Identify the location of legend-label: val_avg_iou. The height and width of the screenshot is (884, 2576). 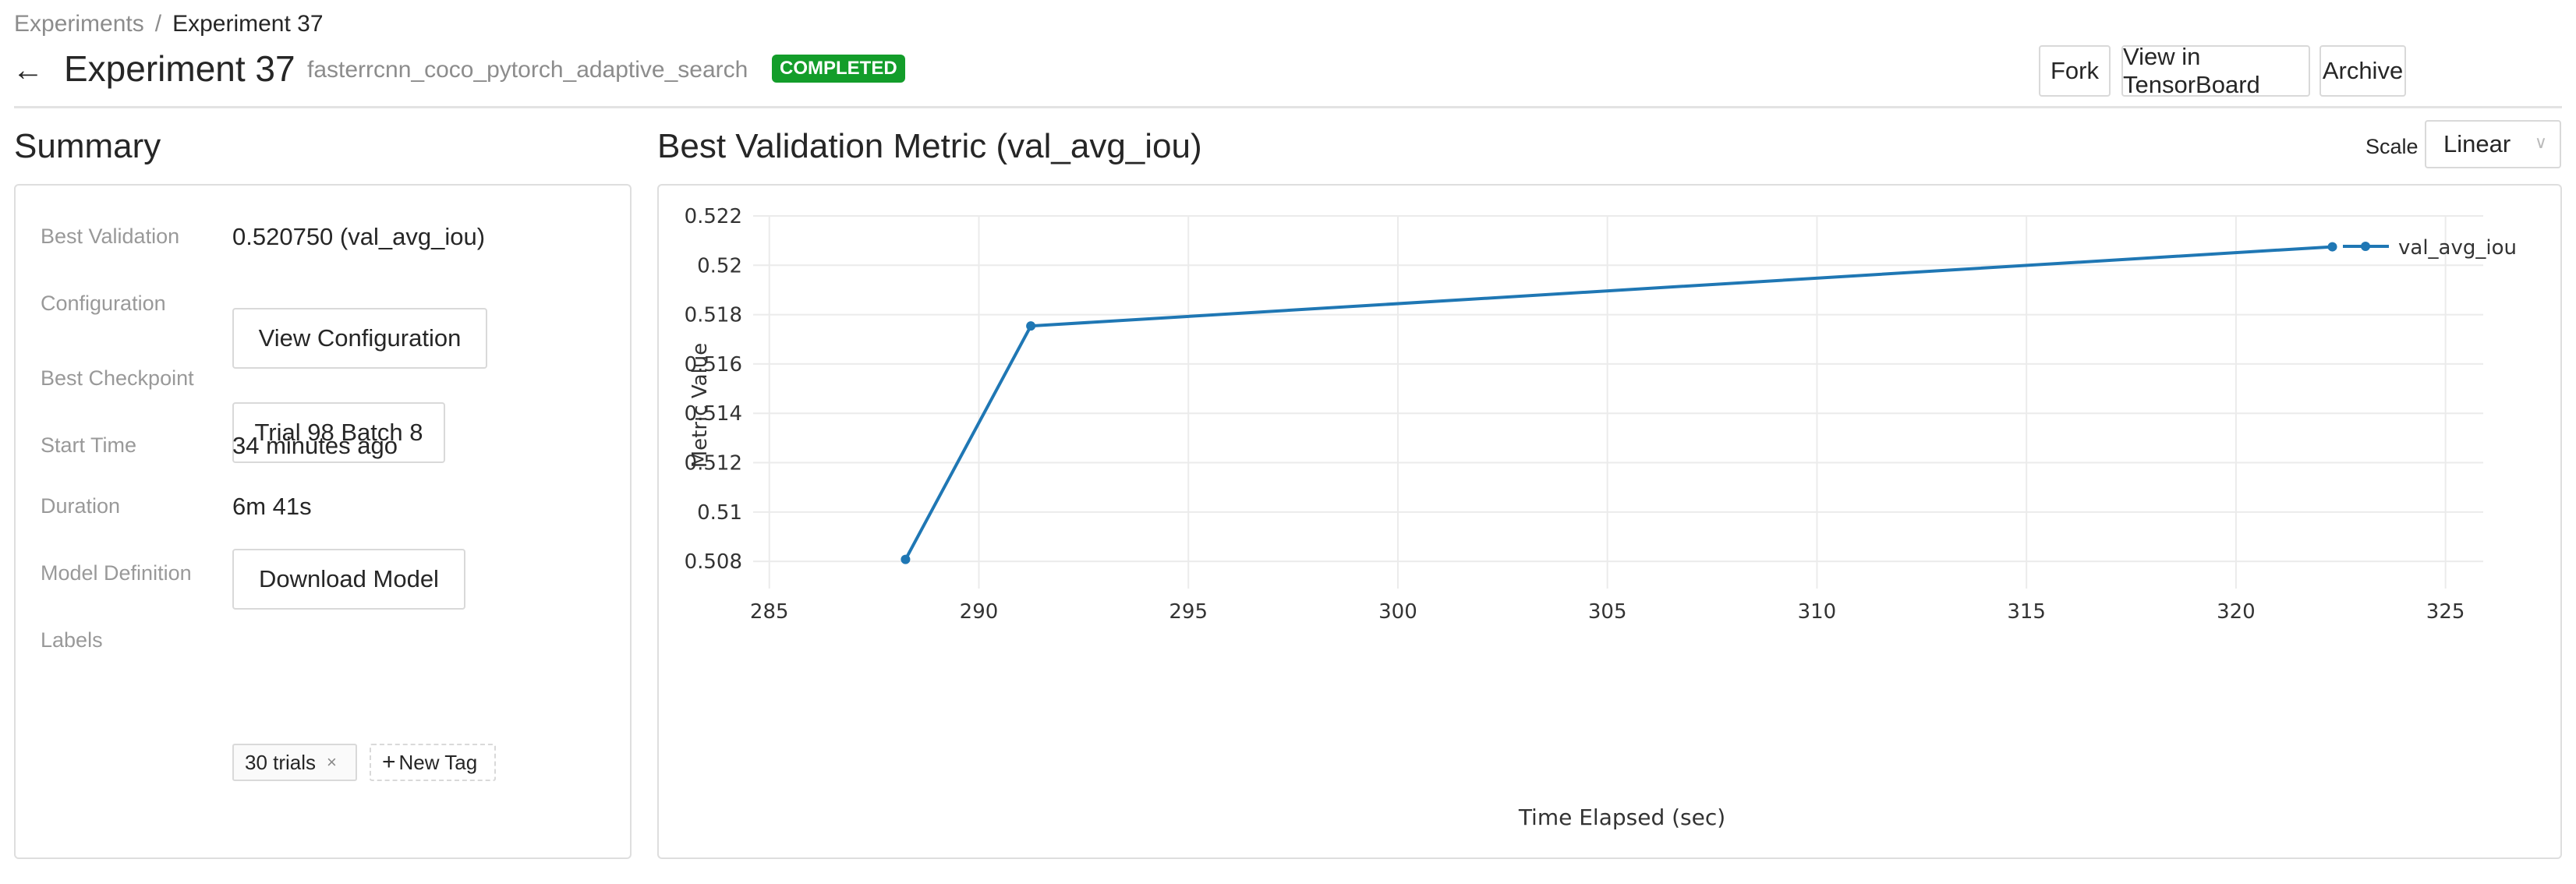
(2457, 248).